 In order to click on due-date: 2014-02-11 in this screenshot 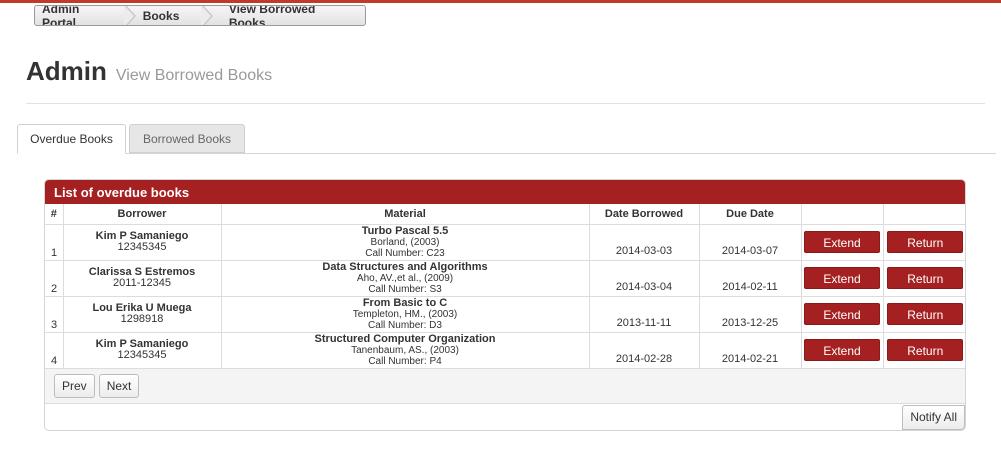, I will do `click(750, 278)`.